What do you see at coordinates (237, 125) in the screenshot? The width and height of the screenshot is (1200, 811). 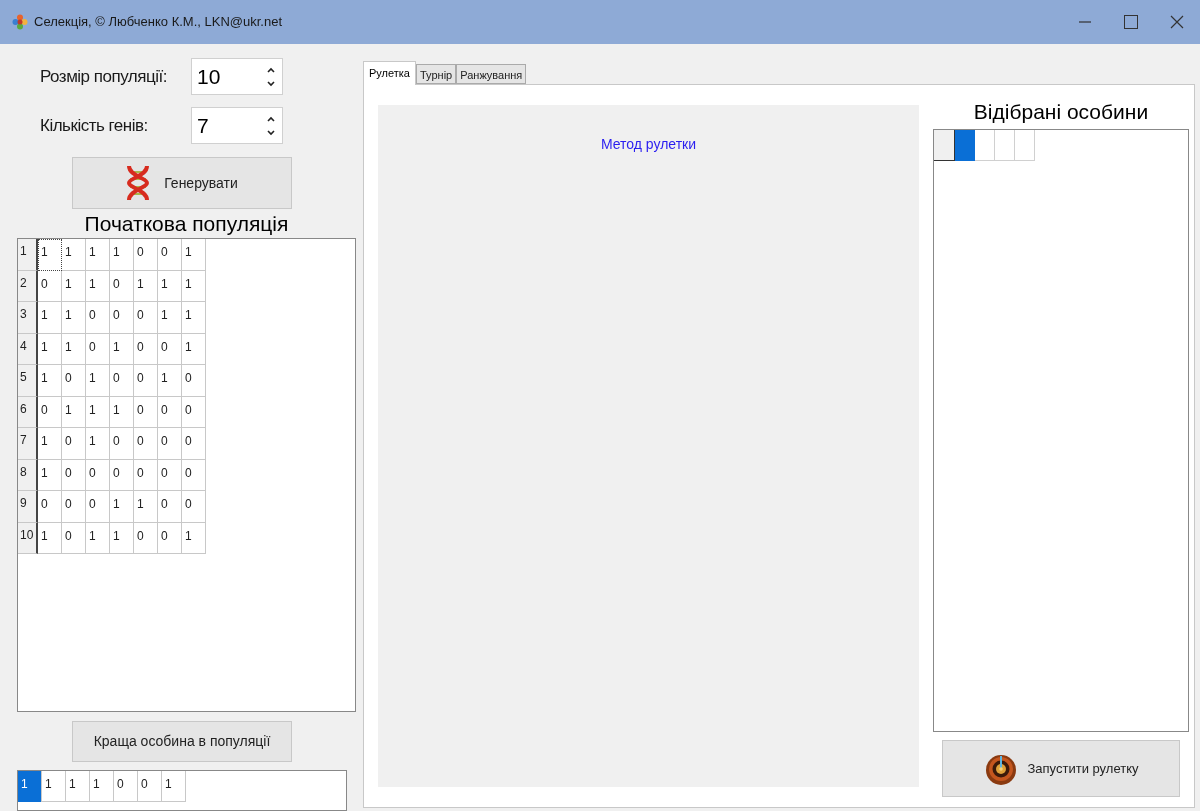 I see `number-field: 7` at bounding box center [237, 125].